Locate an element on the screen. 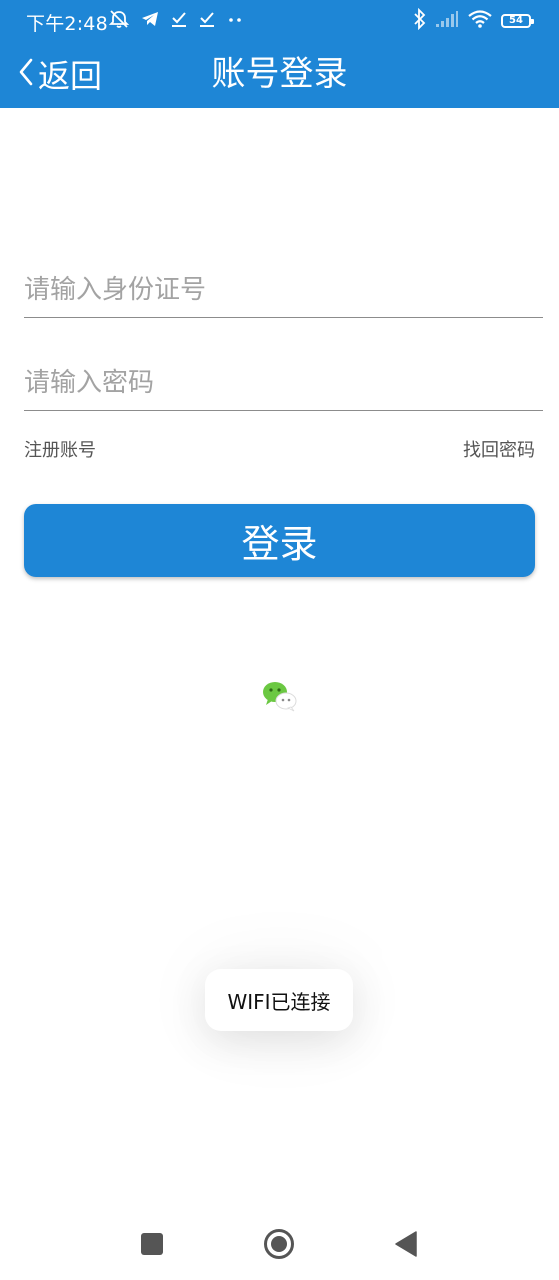 This screenshot has width=559, height=1280. id-number-input is located at coordinates (283, 289).